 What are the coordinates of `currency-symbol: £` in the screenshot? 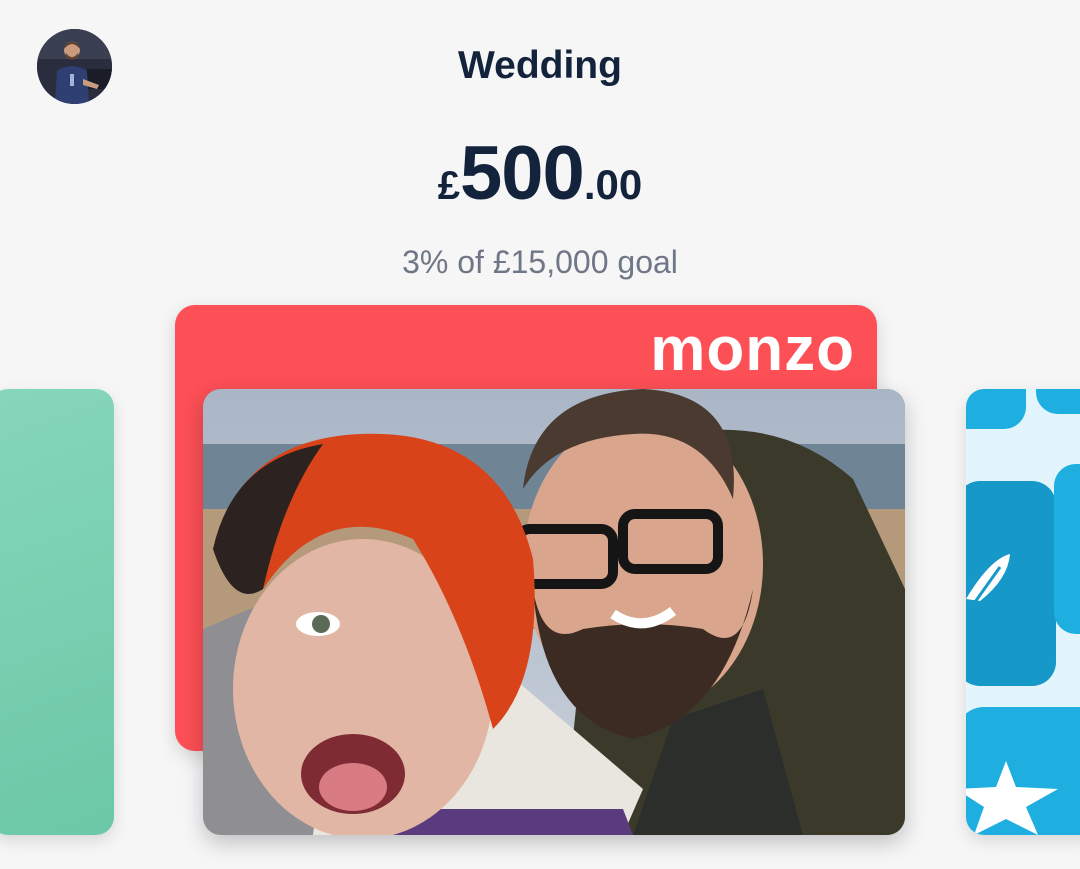 It's located at (449, 186).